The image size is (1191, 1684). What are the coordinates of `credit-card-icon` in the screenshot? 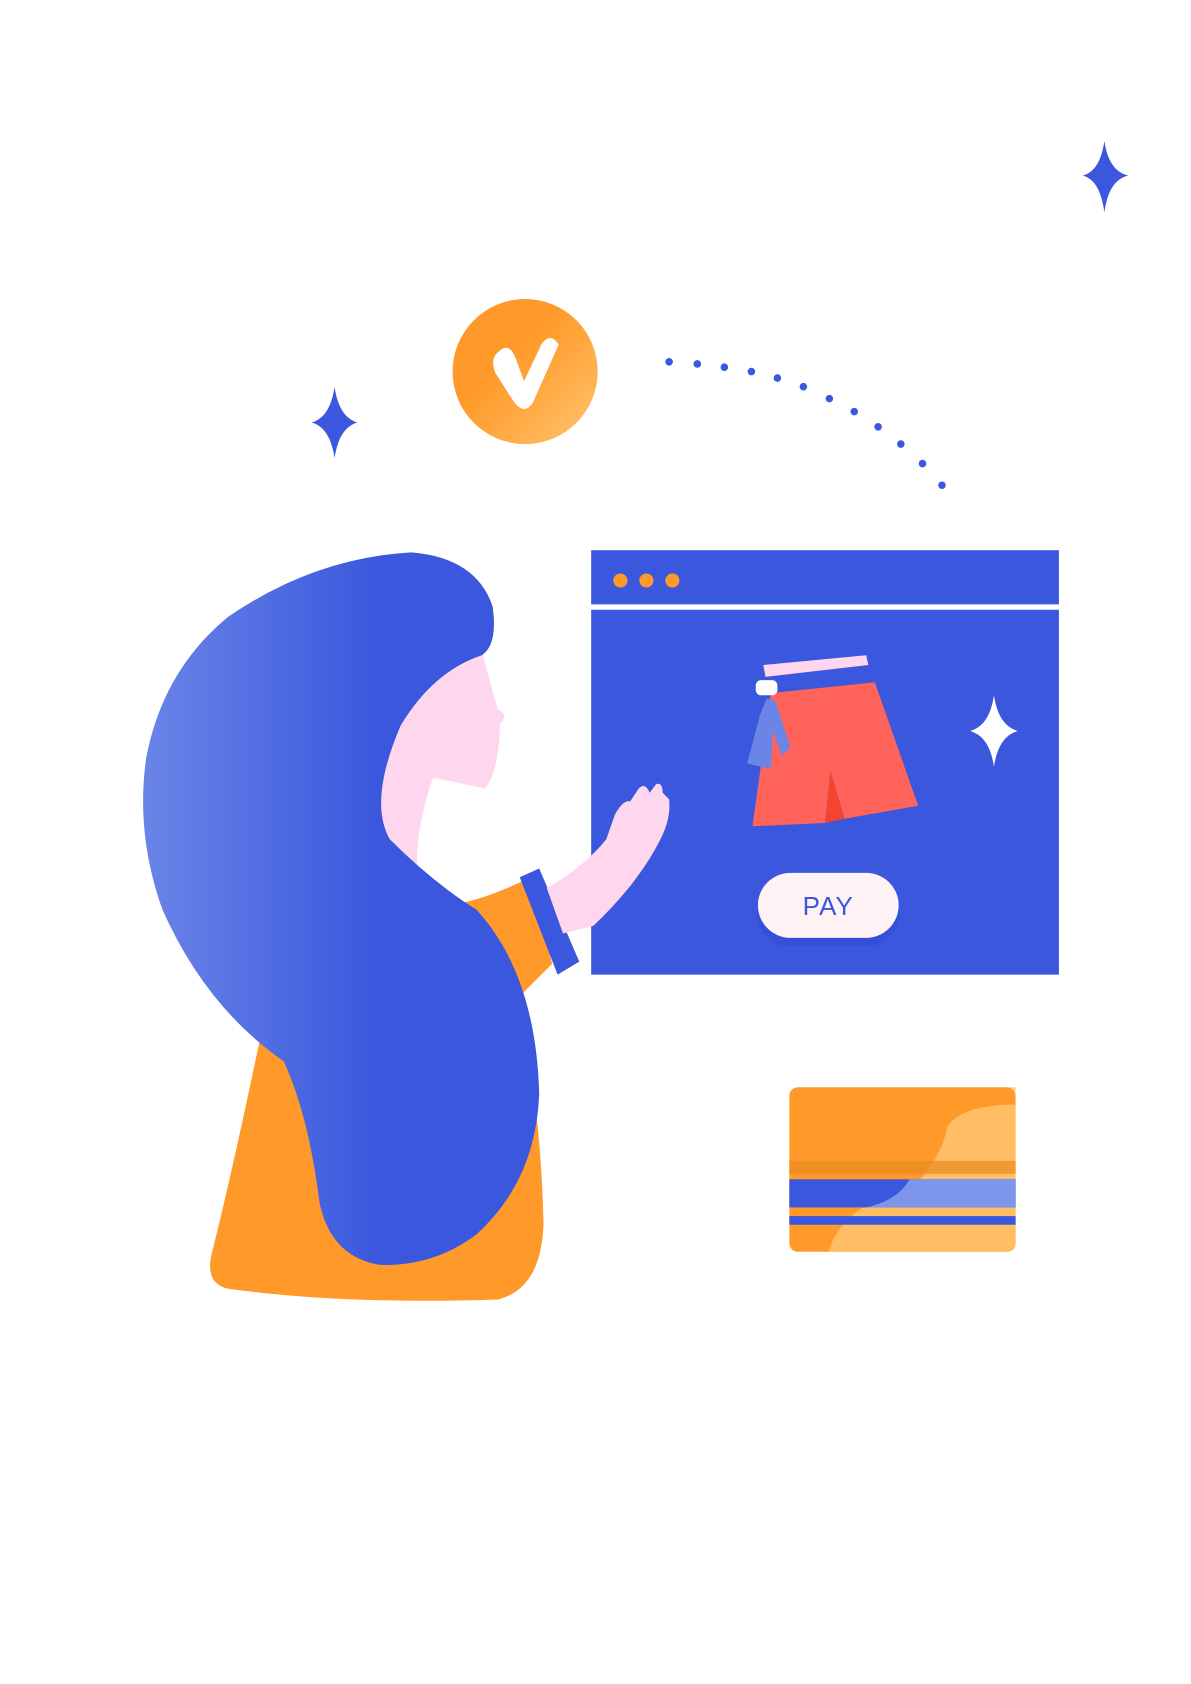 It's located at (902, 1169).